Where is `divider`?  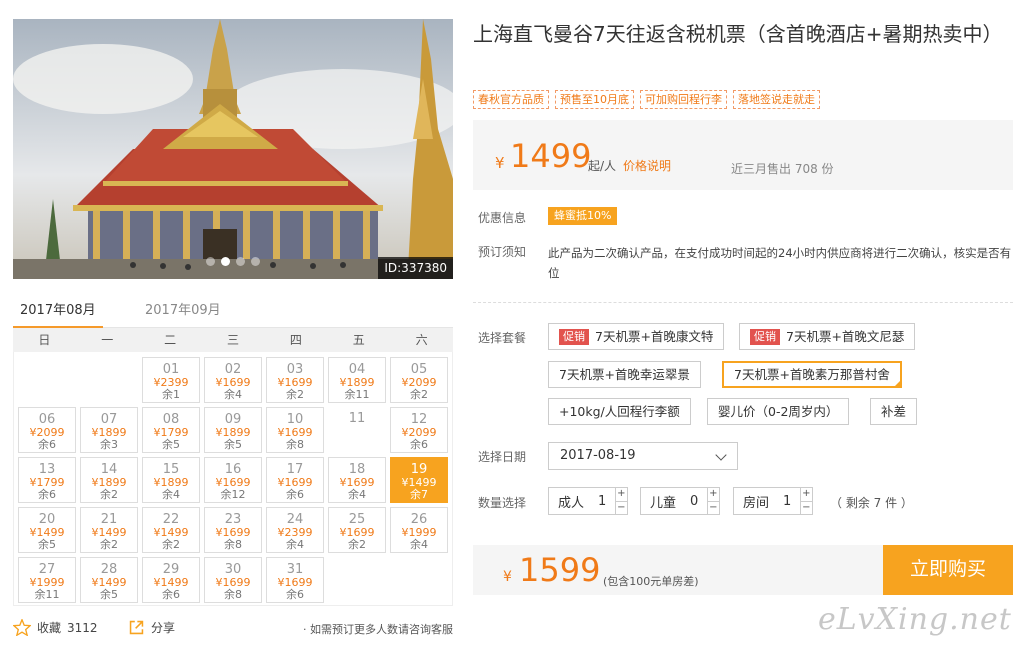 divider is located at coordinates (743, 302).